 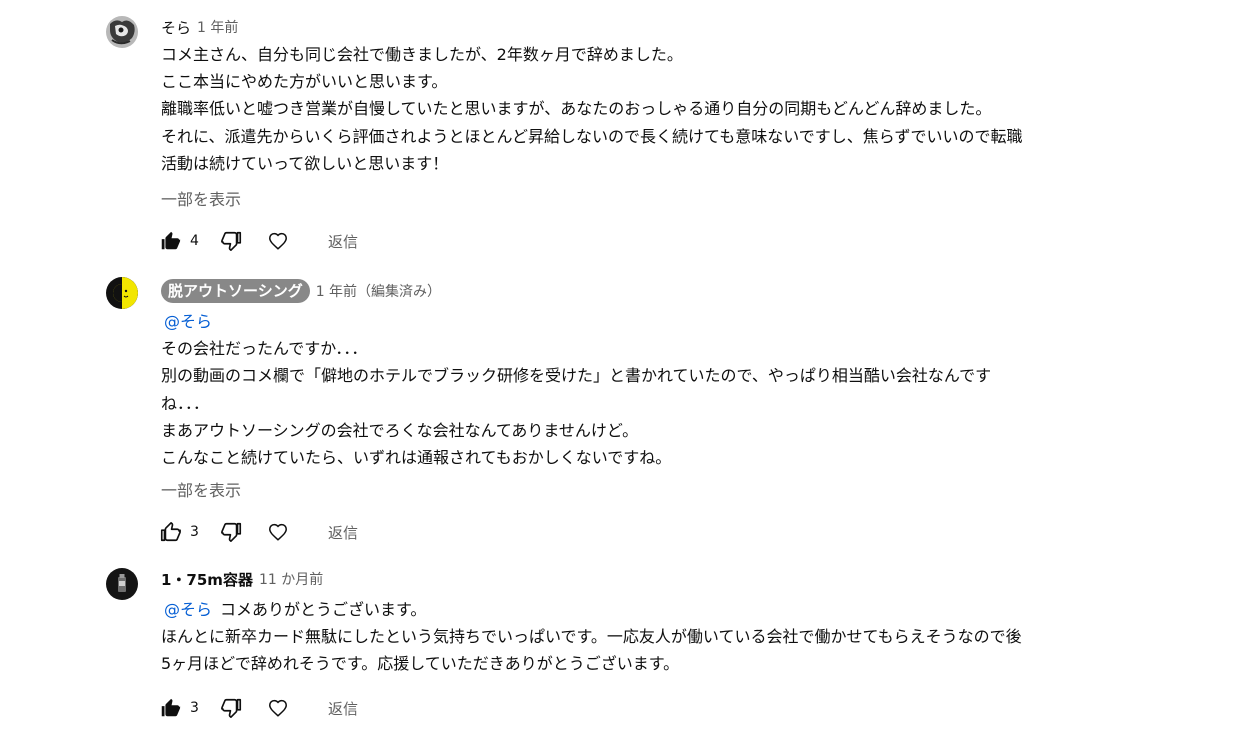 What do you see at coordinates (170, 532) in the screenshot?
I see `like-icon` at bounding box center [170, 532].